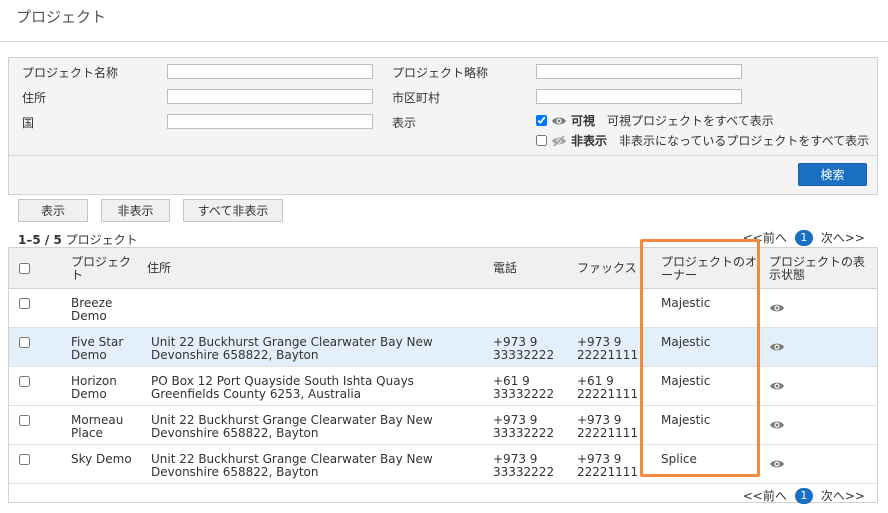 This screenshot has height=513, width=888. I want to click on table-row: Breeze Demo Majestic, so click(443, 308).